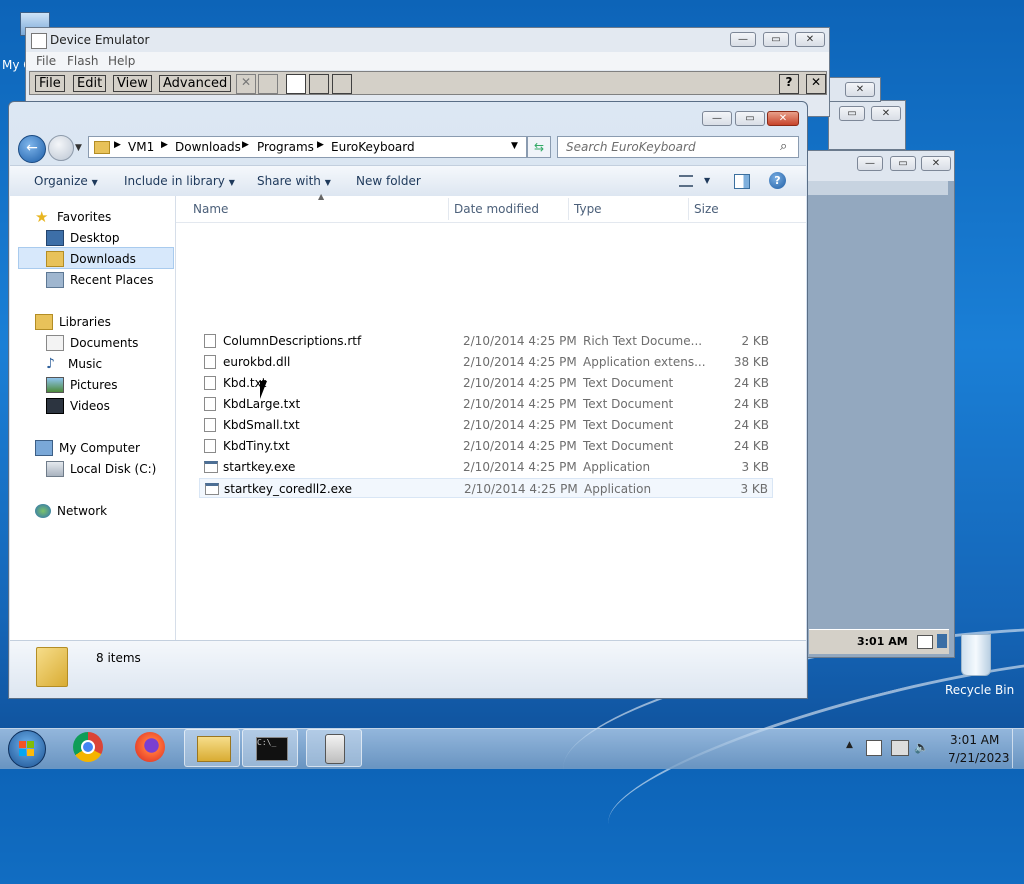 Image resolution: width=1024 pixels, height=884 pixels. I want to click on large-icons-icon, so click(296, 84).